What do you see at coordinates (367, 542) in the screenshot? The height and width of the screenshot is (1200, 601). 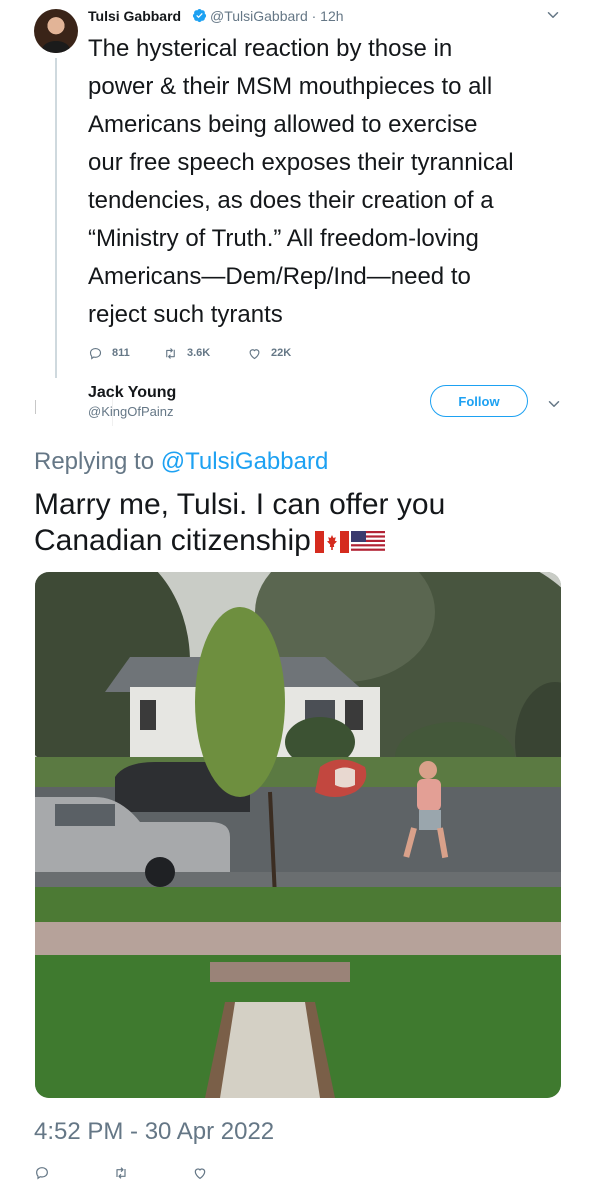 I see `us-flag-icon` at bounding box center [367, 542].